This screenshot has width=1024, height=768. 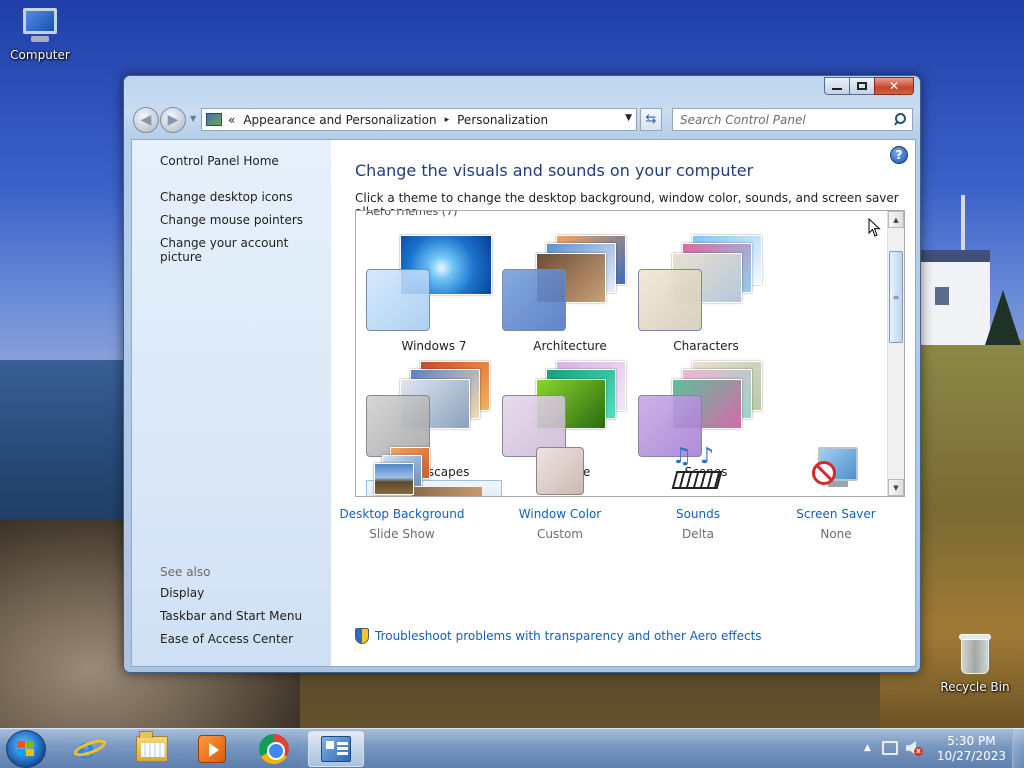 I want to click on address-dropdown-icon: ▼, so click(x=628, y=118).